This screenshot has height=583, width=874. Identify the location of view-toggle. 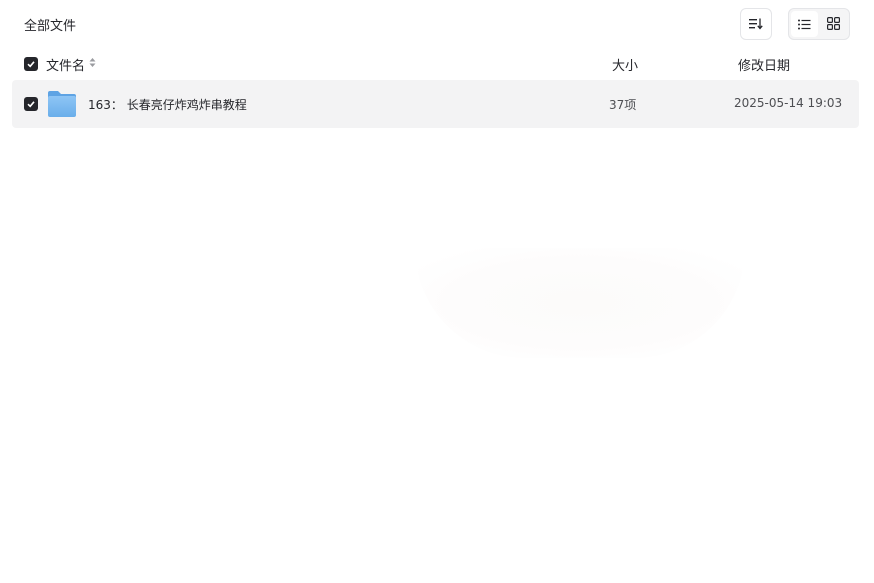
(819, 24).